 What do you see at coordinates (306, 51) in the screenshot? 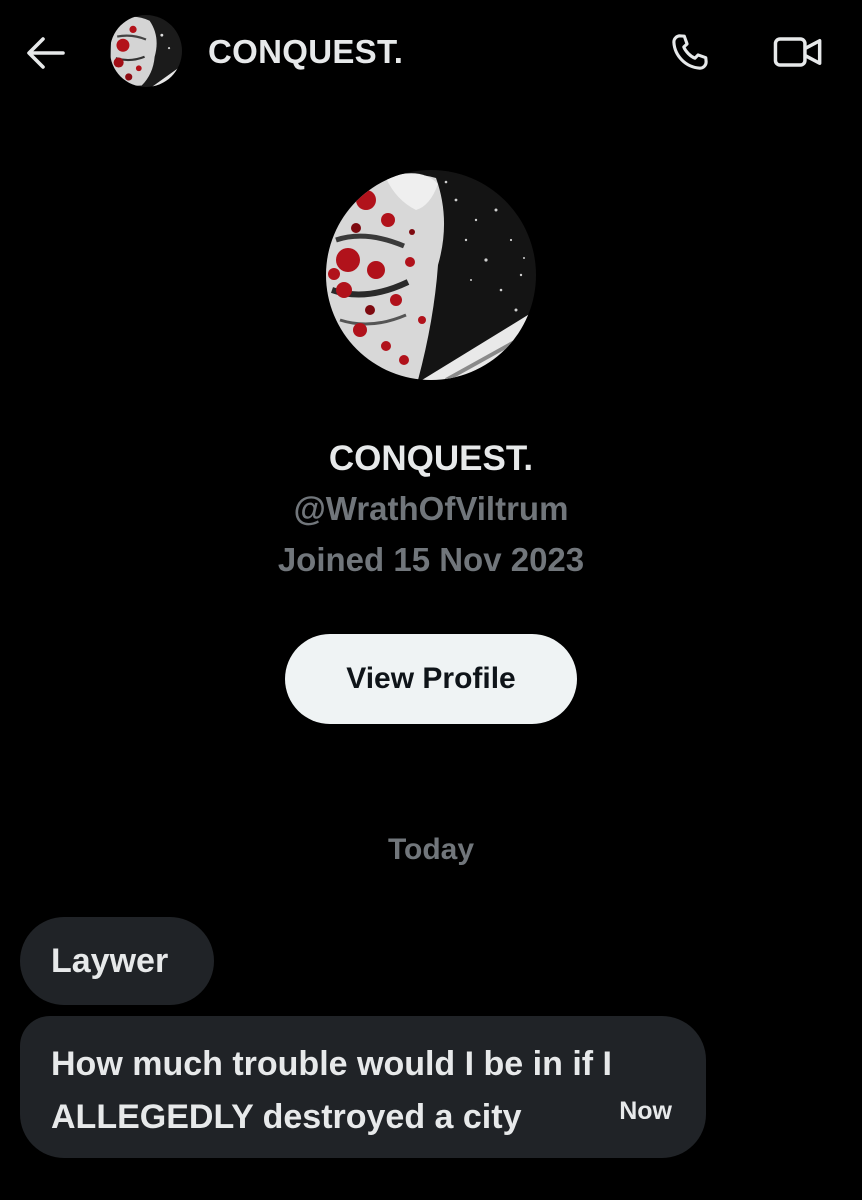
I see `header-title: CONQUEST.` at bounding box center [306, 51].